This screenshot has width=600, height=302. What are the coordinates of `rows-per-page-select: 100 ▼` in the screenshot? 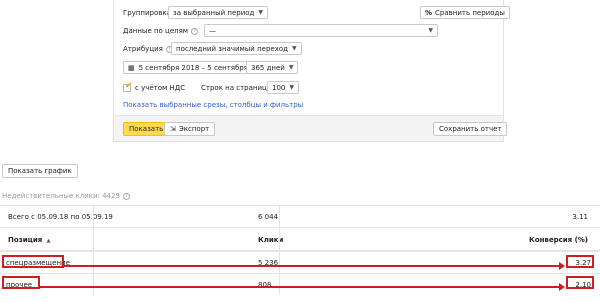 It's located at (283, 87).